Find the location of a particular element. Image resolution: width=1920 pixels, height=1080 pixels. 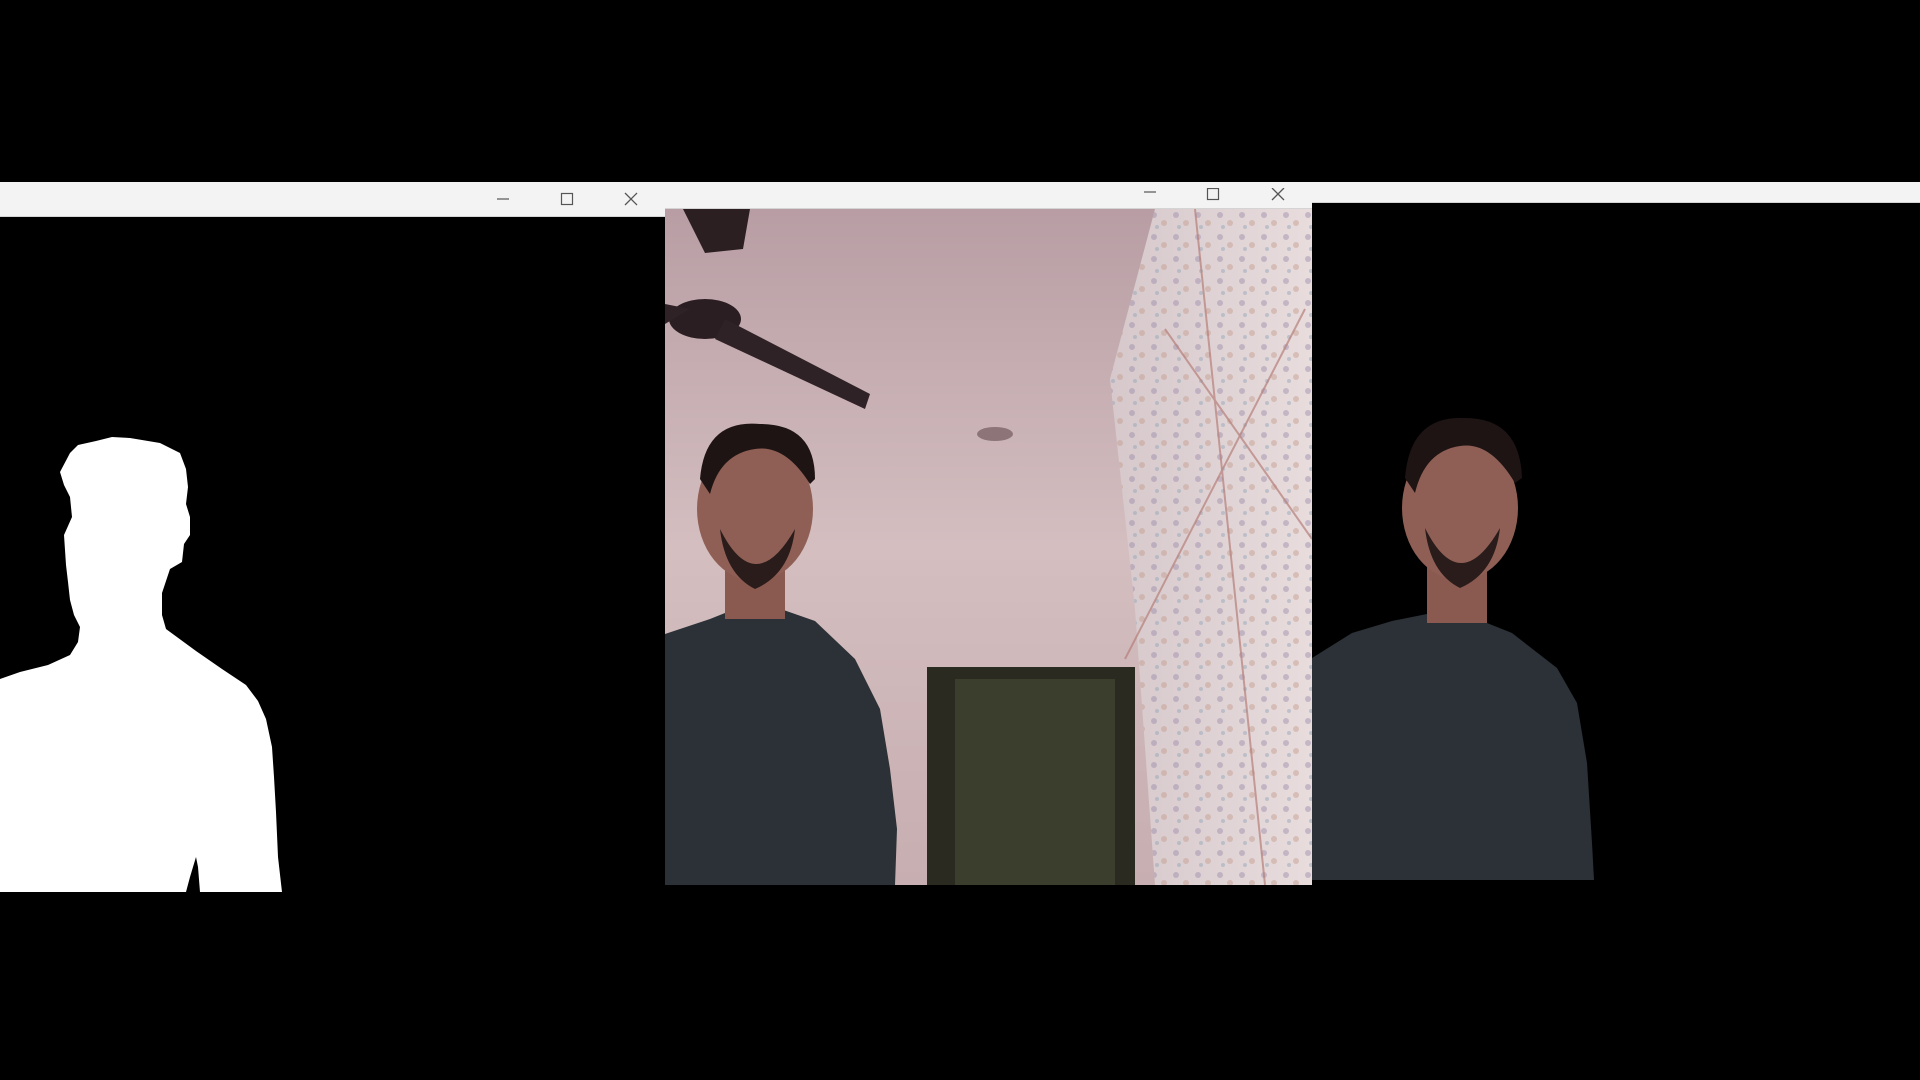

mask-window-titlebar is located at coordinates (332, 199).